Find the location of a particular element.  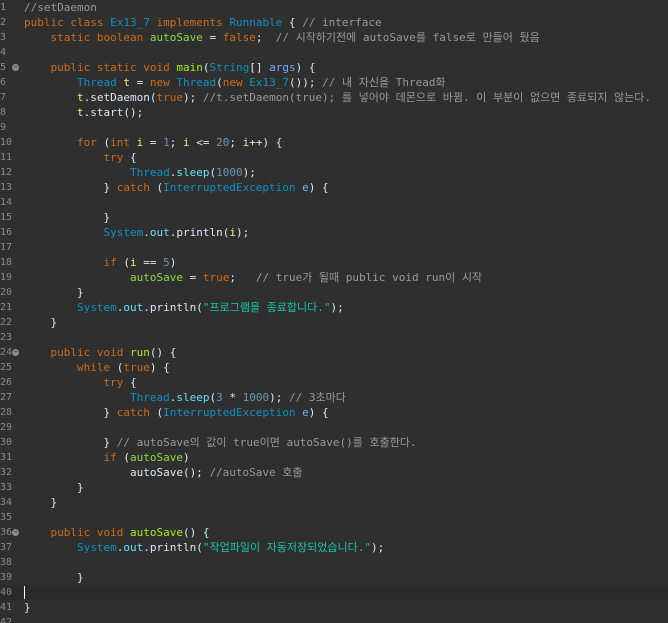

code-line: 8 t.start(); is located at coordinates (334, 112).